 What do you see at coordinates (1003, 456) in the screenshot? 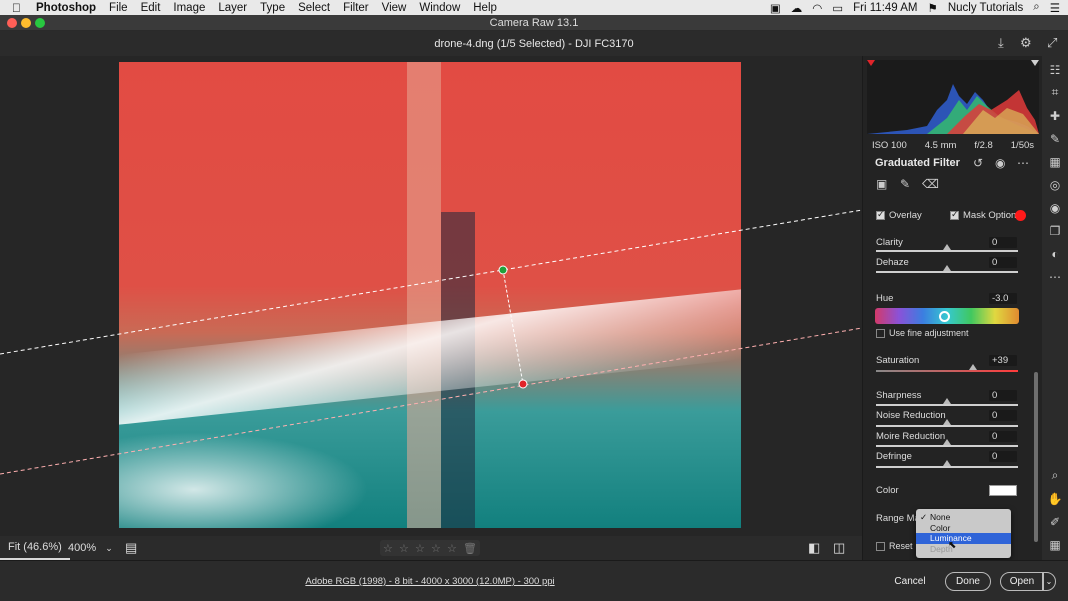
I see `defringe-value: 0` at bounding box center [1003, 456].